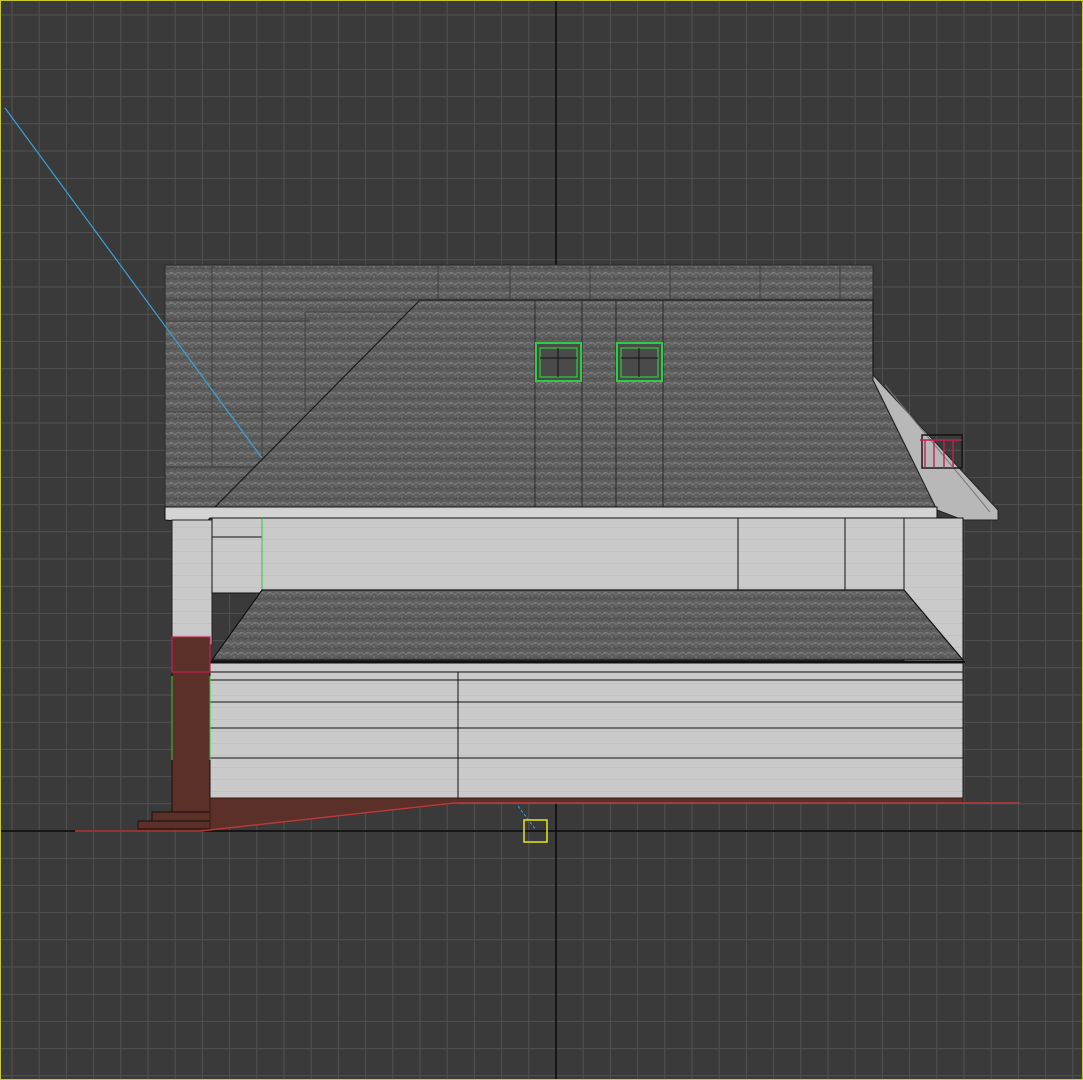 The height and width of the screenshot is (1080, 1083). I want to click on target-line, so click(527, 818).